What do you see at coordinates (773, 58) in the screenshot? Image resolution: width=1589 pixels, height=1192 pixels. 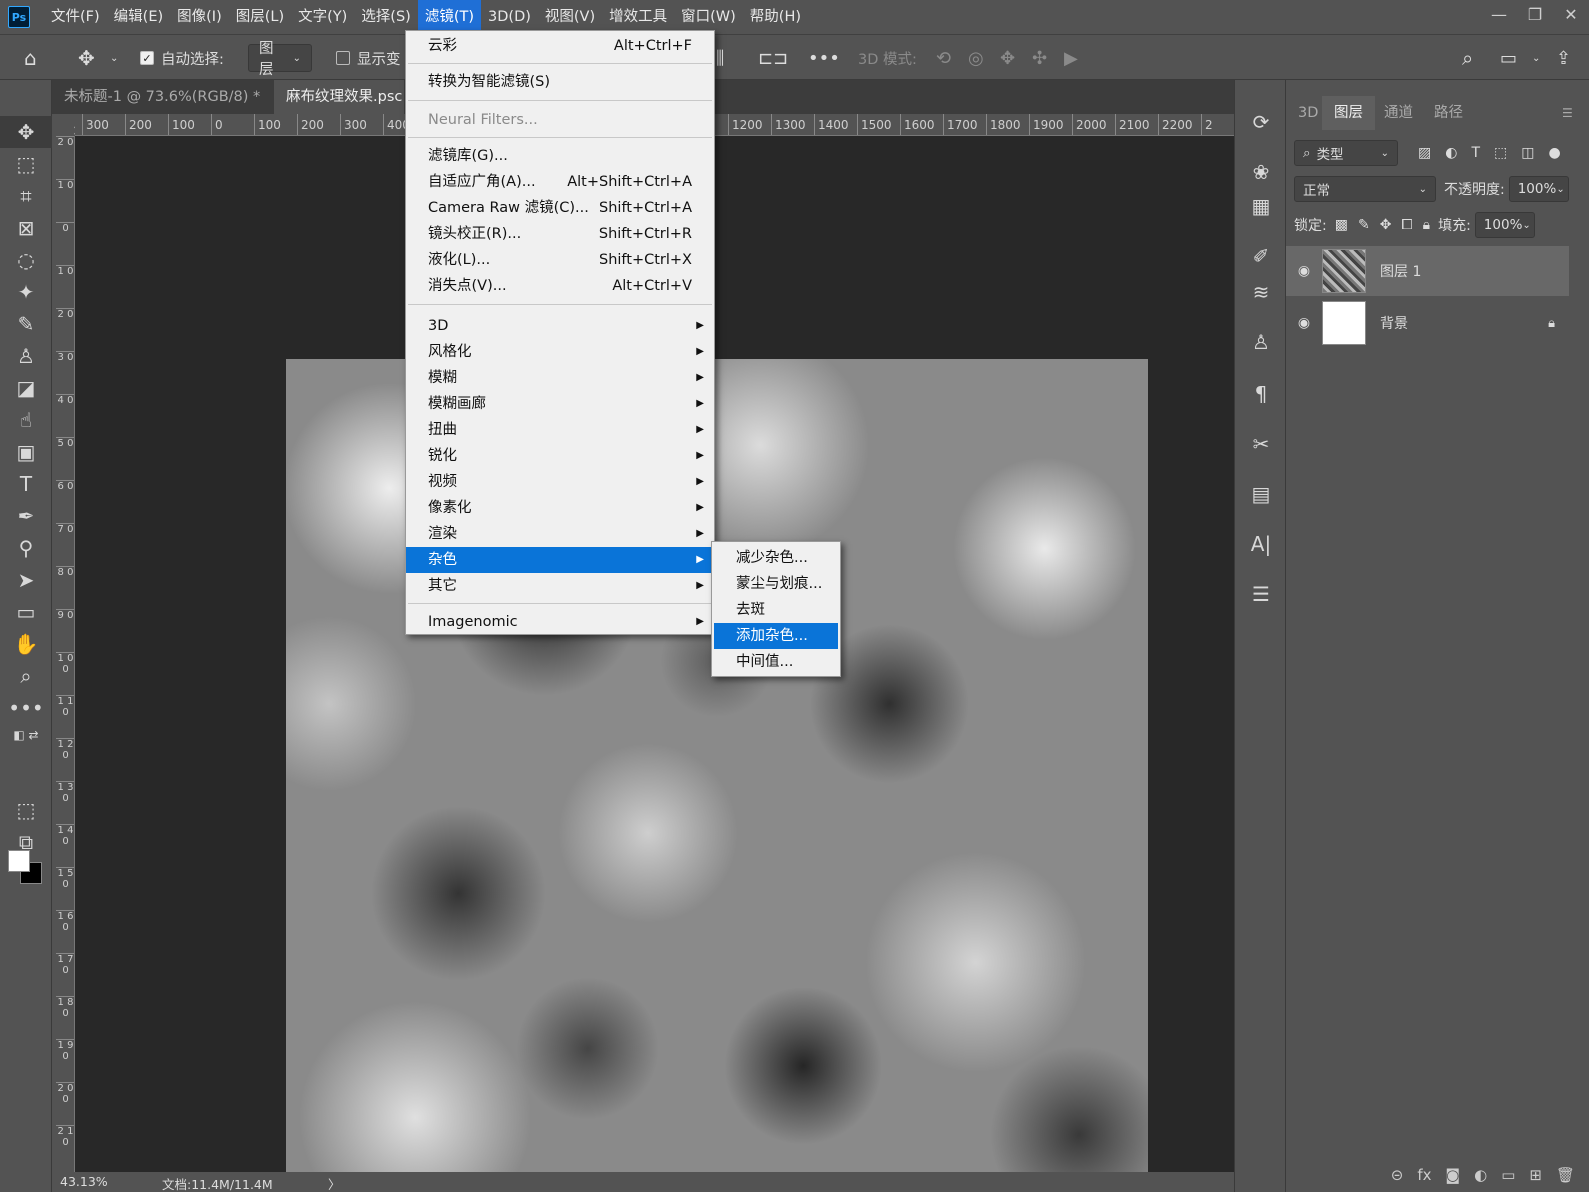 I see `align-icon: ⊏⊐` at bounding box center [773, 58].